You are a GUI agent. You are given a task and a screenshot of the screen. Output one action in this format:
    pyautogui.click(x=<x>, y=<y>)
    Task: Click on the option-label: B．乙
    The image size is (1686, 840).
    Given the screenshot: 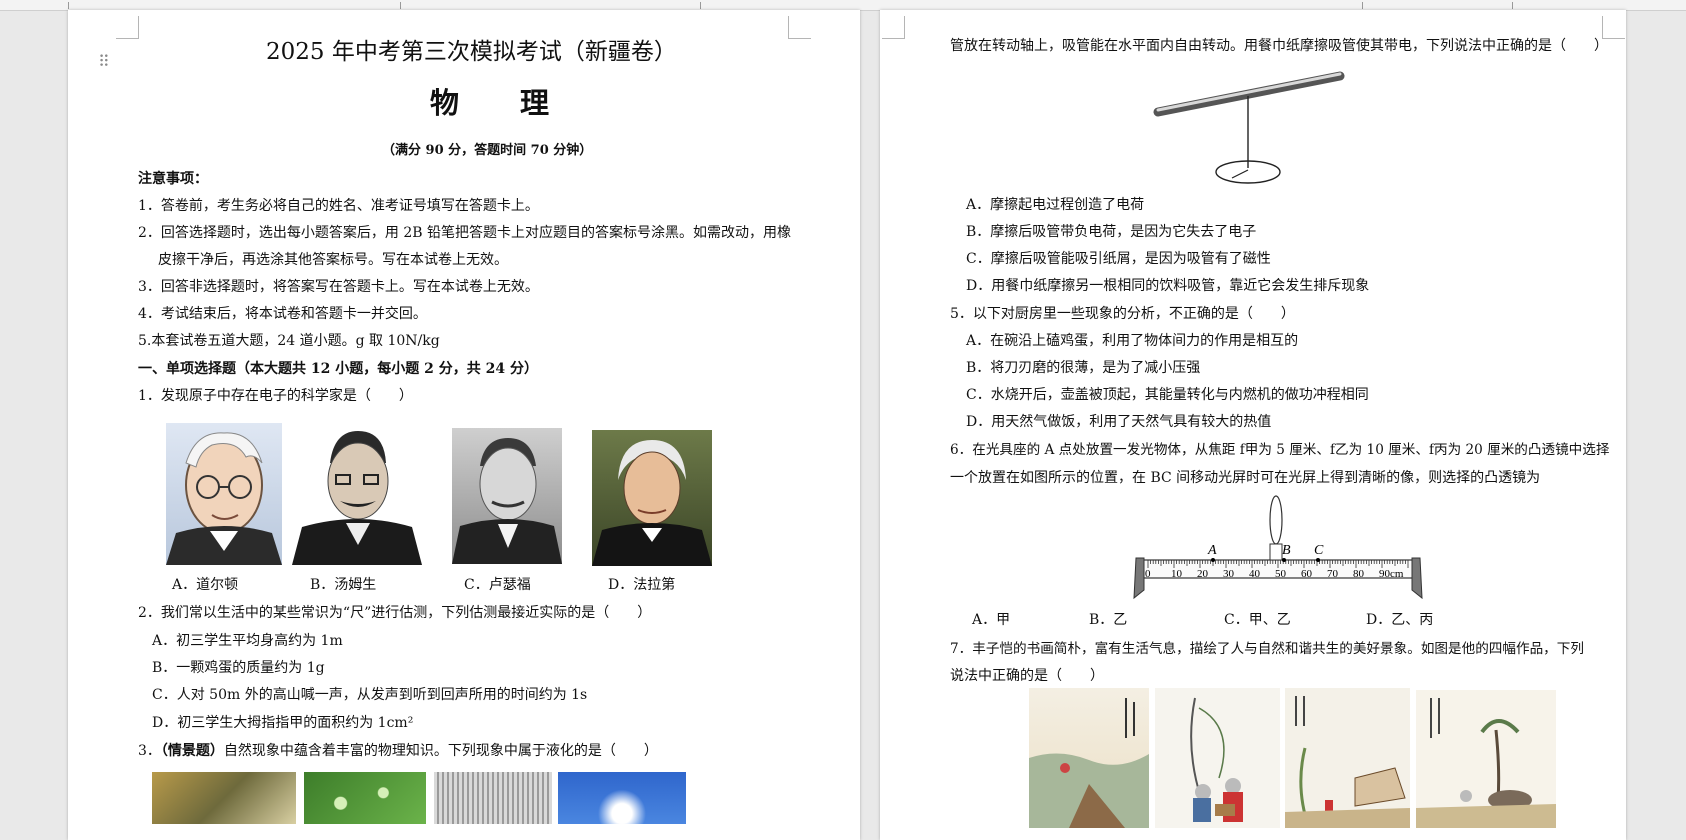 What is the action you would take?
    pyautogui.click(x=1108, y=620)
    